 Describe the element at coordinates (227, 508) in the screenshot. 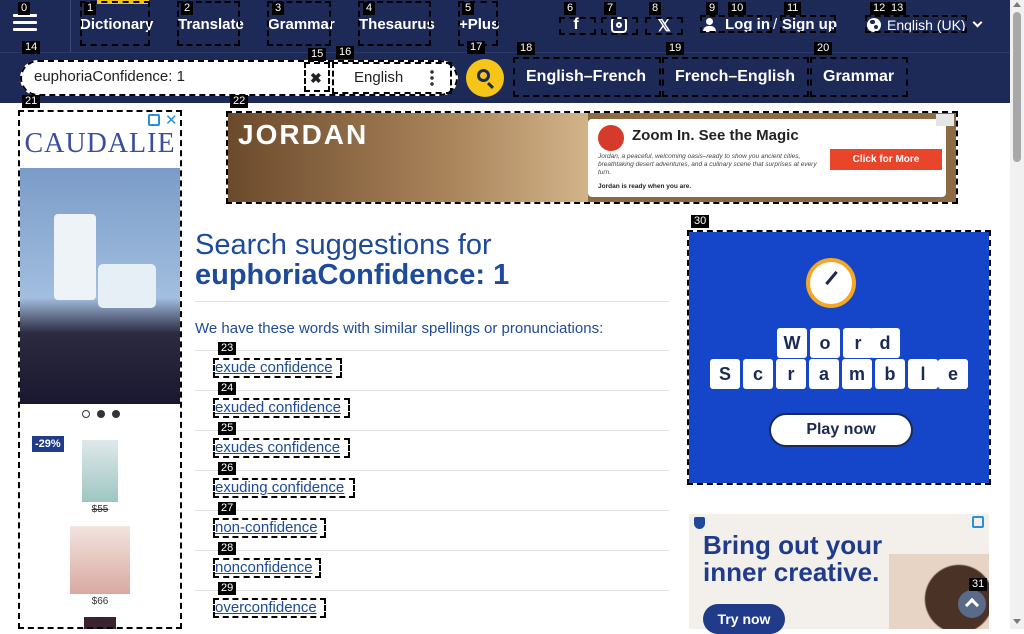

I see `index-tag: 27` at that location.